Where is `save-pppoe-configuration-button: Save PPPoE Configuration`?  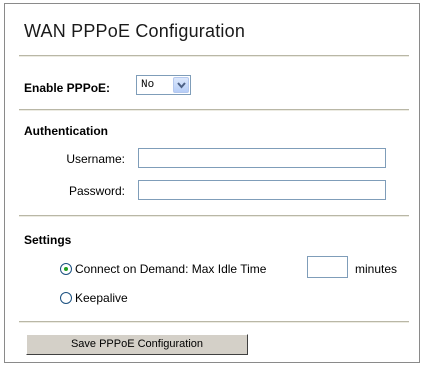 save-pppoe-configuration-button: Save PPPoE Configuration is located at coordinates (137, 344).